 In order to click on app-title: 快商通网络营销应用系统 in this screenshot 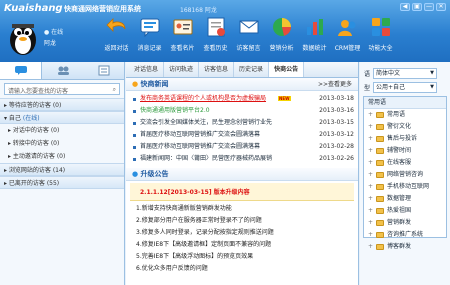, I will do `click(102, 9)`.